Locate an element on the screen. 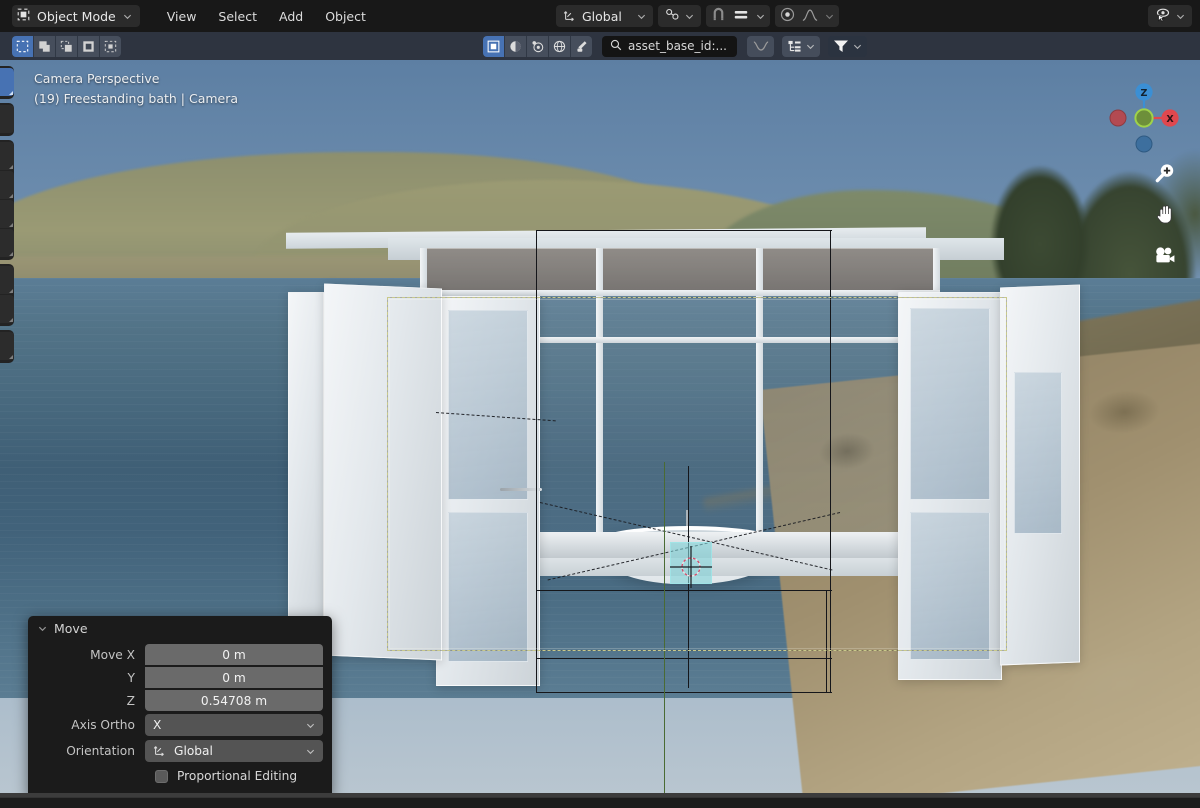  sort-options-button is located at coordinates (801, 46).